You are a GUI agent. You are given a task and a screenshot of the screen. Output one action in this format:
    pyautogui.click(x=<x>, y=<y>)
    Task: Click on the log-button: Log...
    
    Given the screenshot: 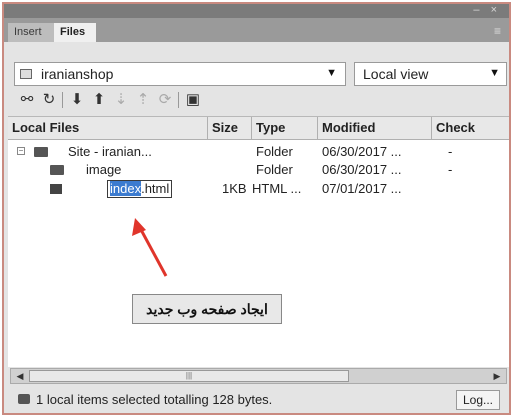 What is the action you would take?
    pyautogui.click(x=478, y=400)
    